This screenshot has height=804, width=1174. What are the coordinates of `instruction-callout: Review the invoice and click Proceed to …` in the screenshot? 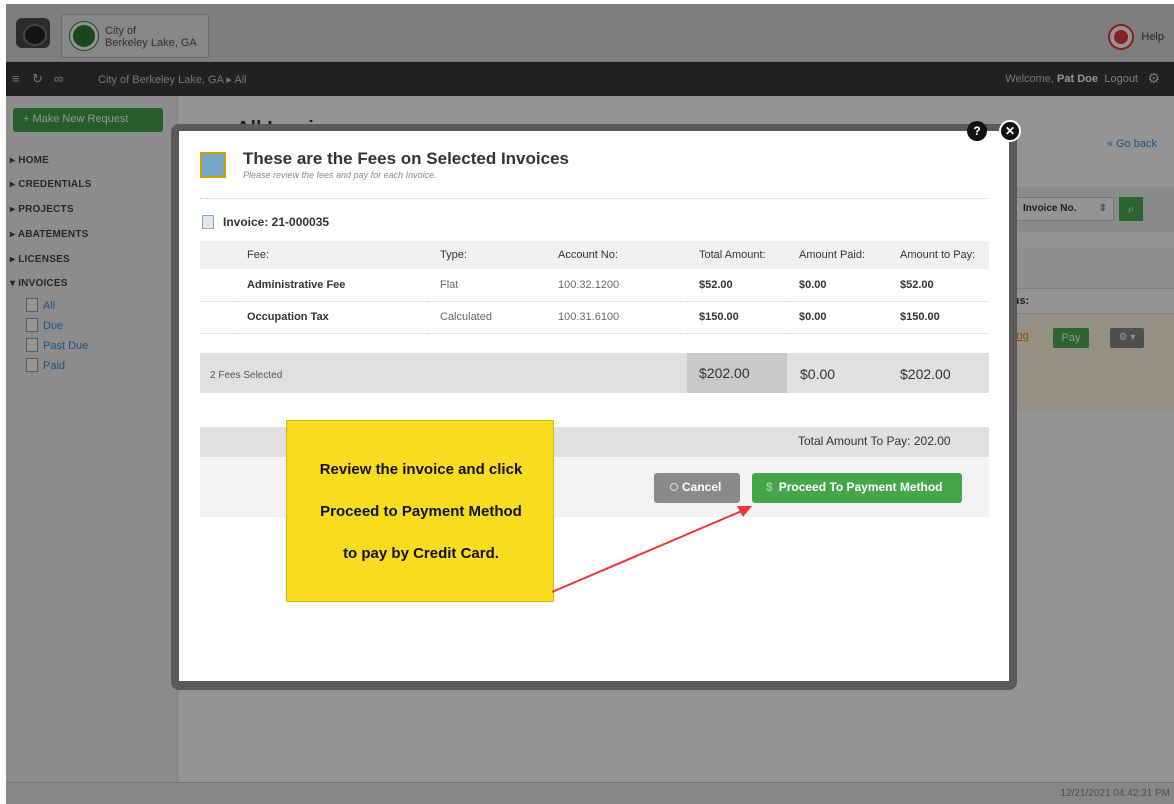 It's located at (420, 511).